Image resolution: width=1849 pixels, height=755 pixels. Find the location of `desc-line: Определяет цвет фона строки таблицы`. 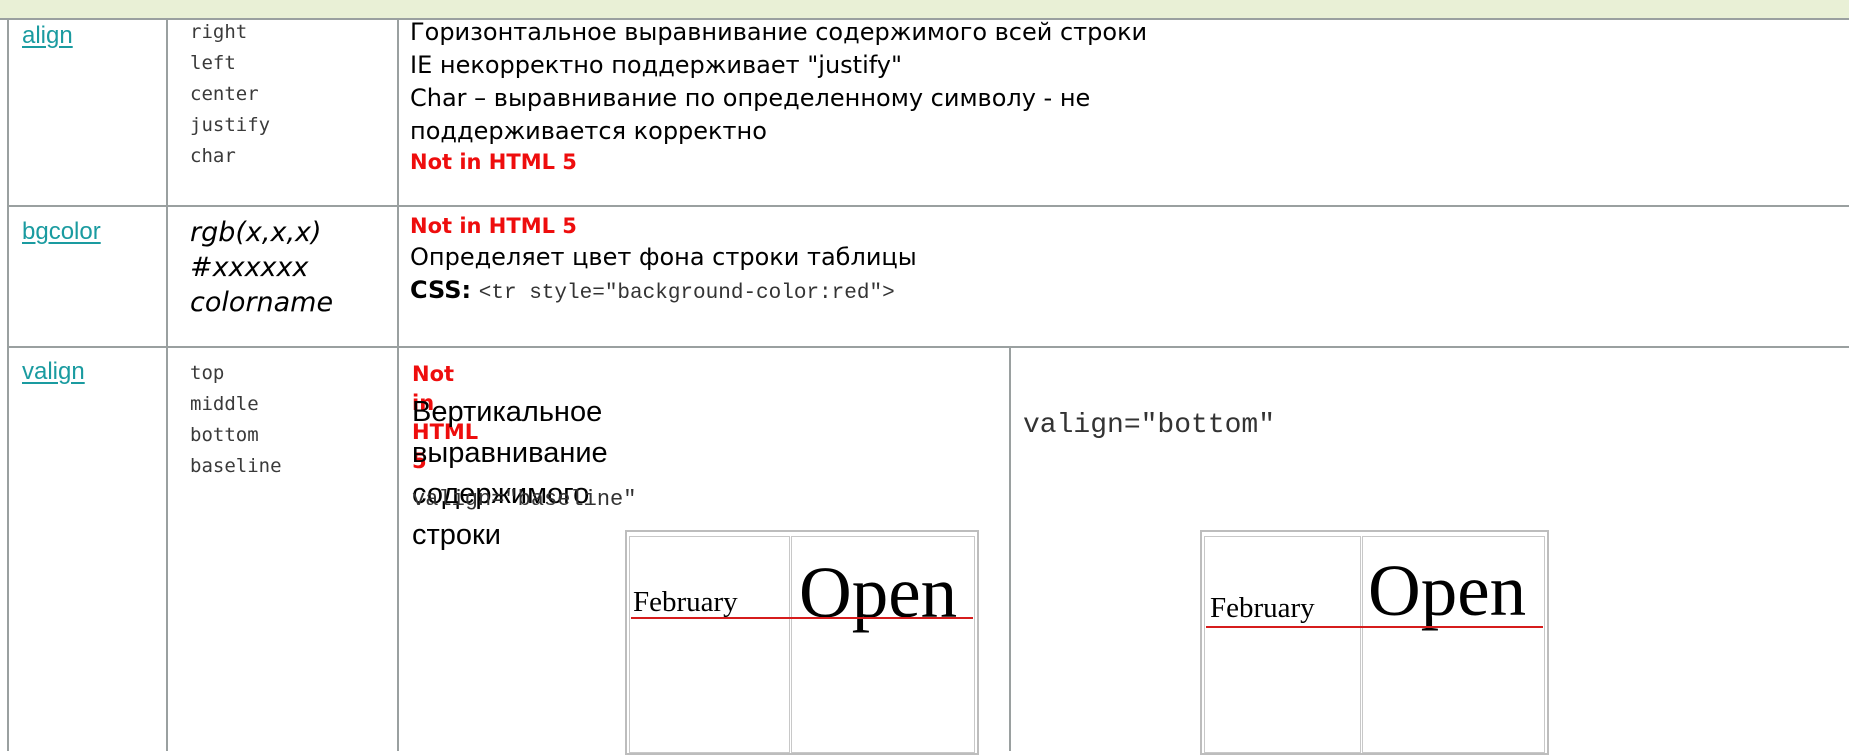

desc-line: Определяет цвет фона строки таблицы is located at coordinates (663, 257).